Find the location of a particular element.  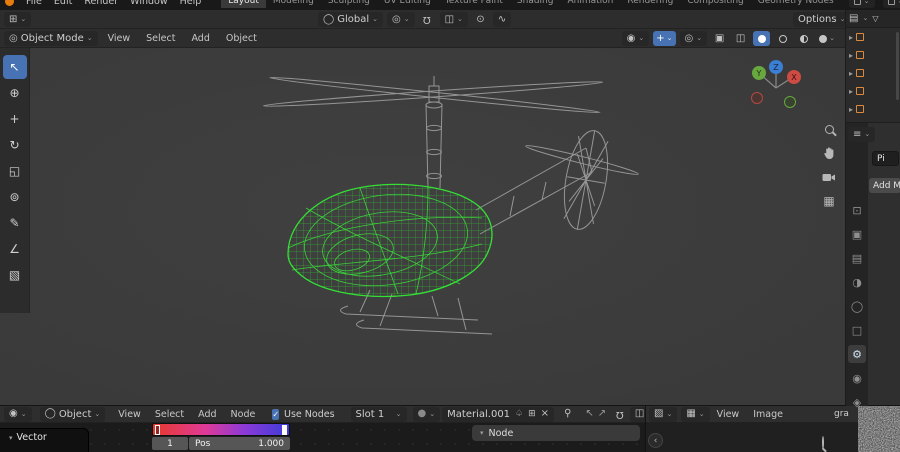

workspace-tab-rendering: Rendering is located at coordinates (650, 4).